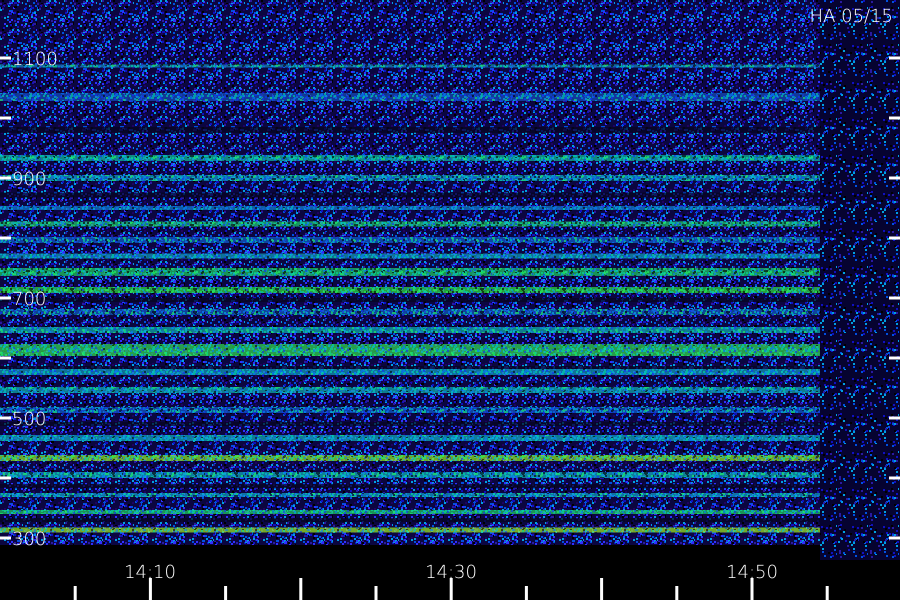 This screenshot has width=900, height=600. I want to click on axis-label: 1100, so click(35, 59).